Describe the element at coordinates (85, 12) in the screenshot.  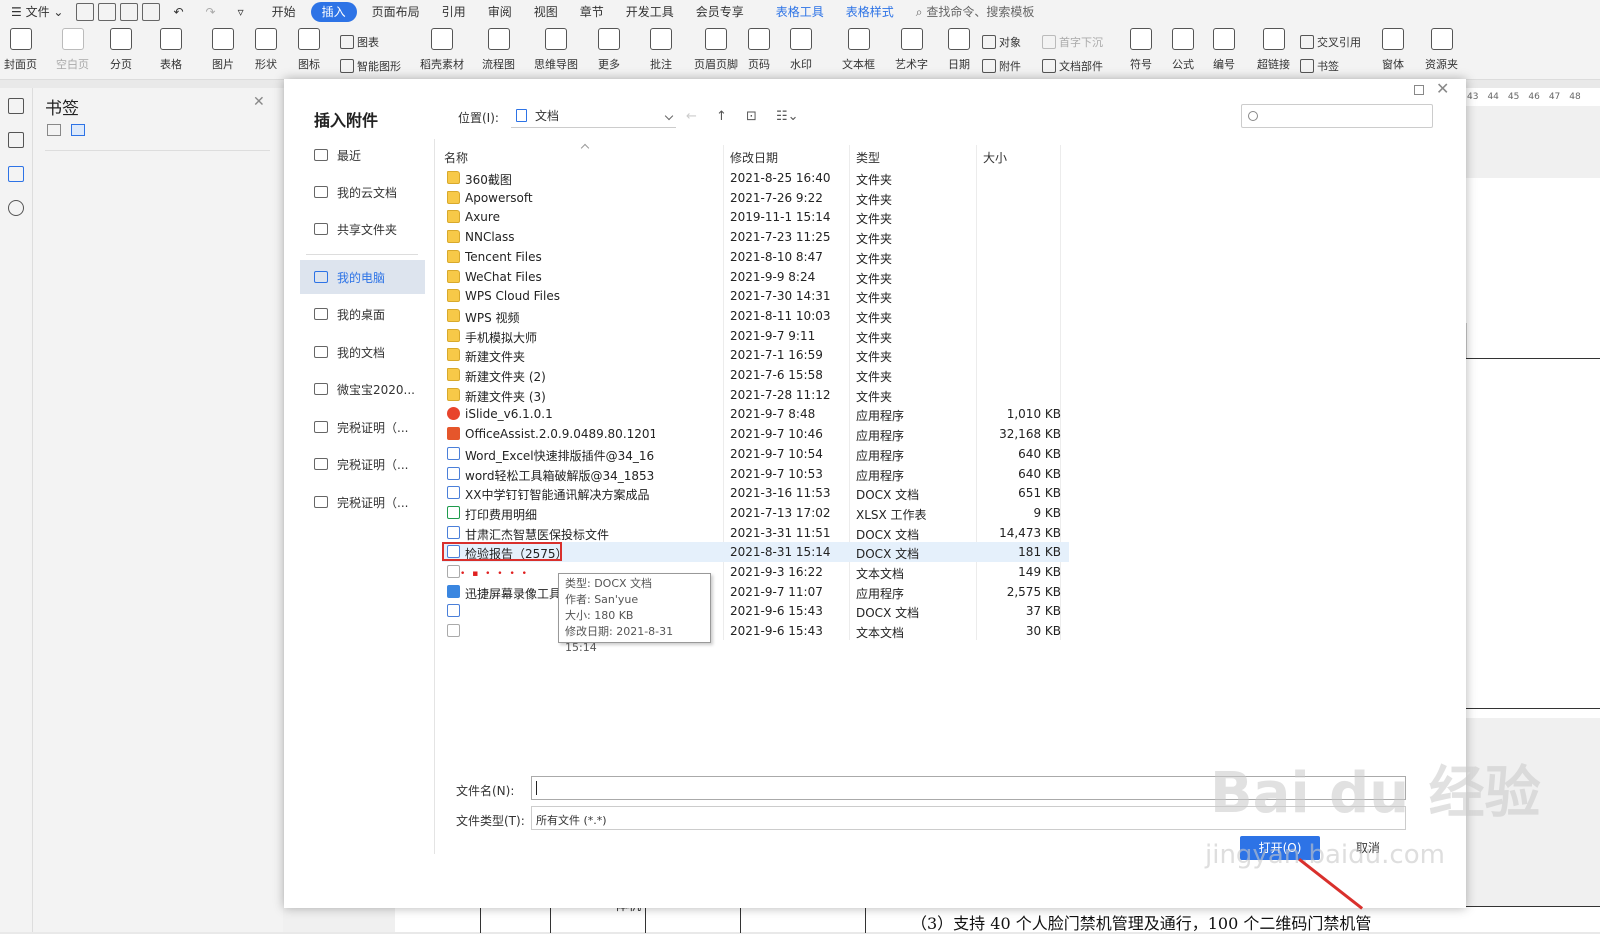
I see `save-icon` at that location.